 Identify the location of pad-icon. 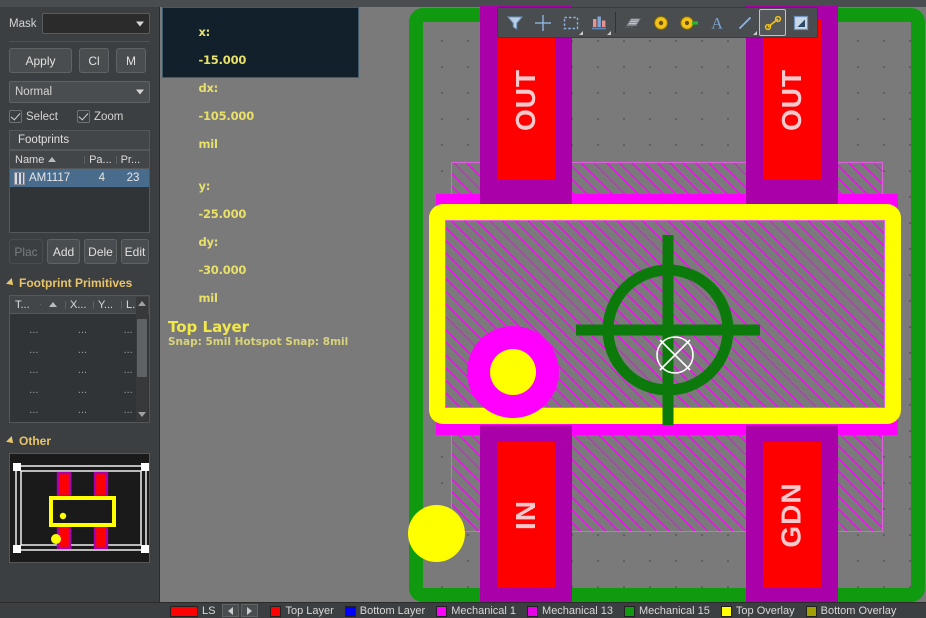
(688, 22).